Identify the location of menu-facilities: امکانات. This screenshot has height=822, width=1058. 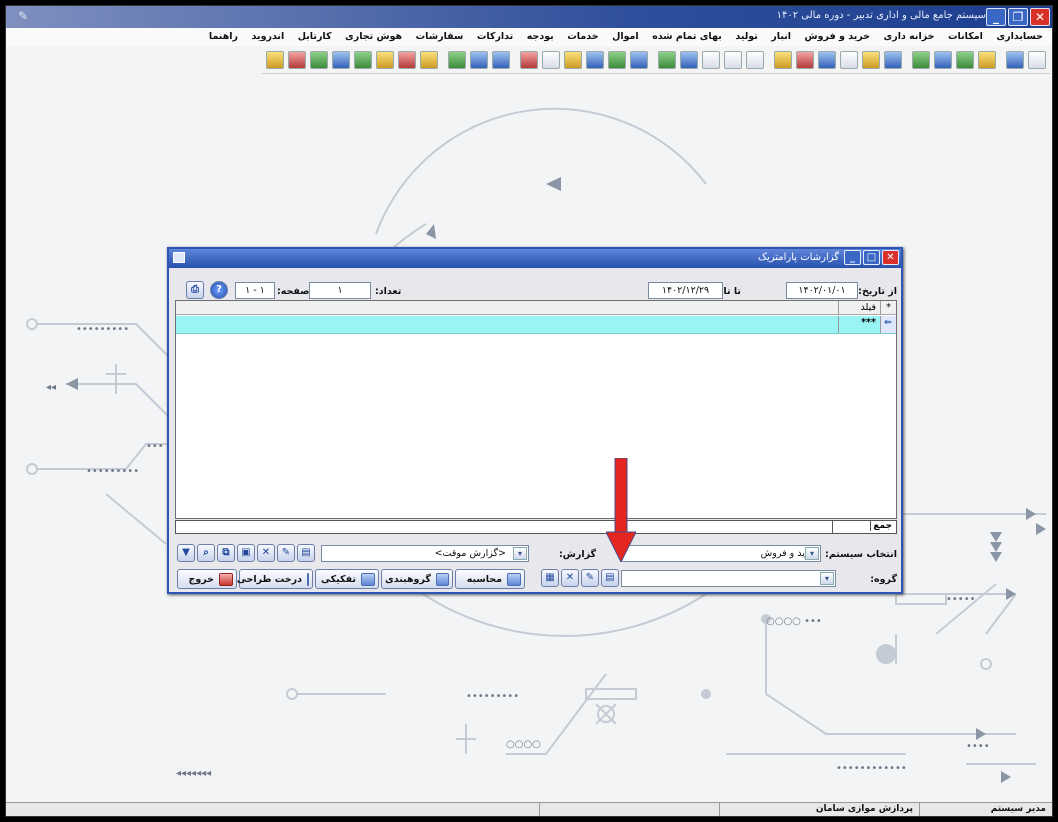
(965, 36).